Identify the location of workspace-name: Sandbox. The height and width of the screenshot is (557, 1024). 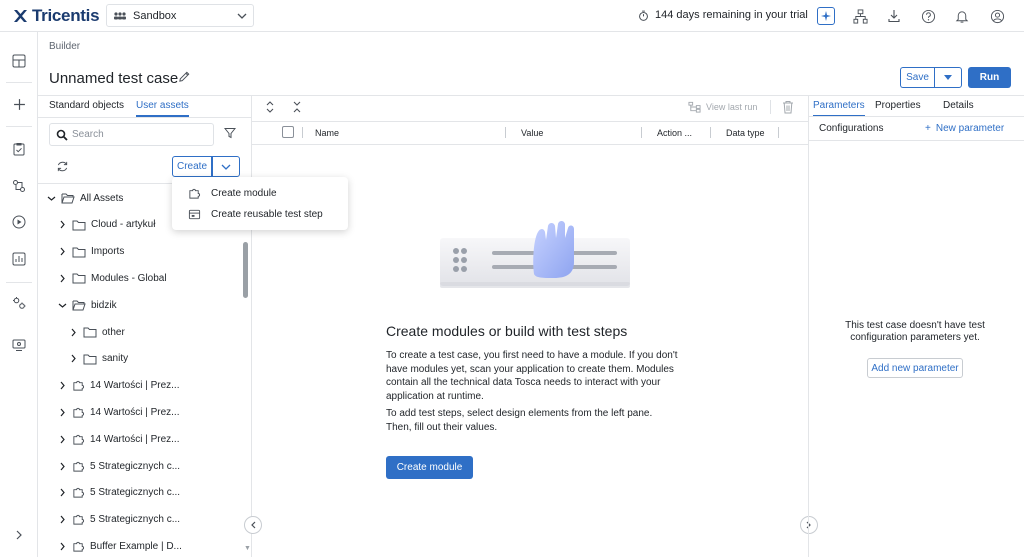
(155, 15).